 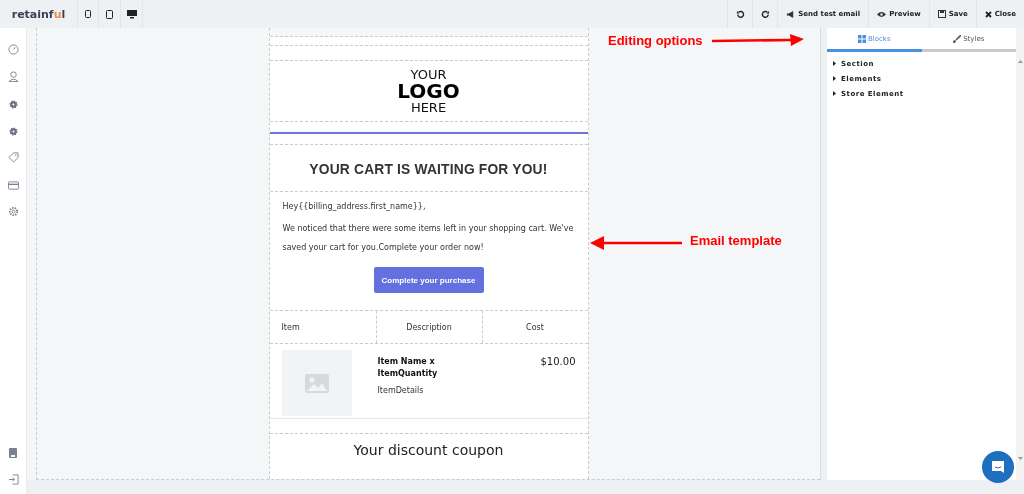 I want to click on book-icon, so click(x=13, y=453).